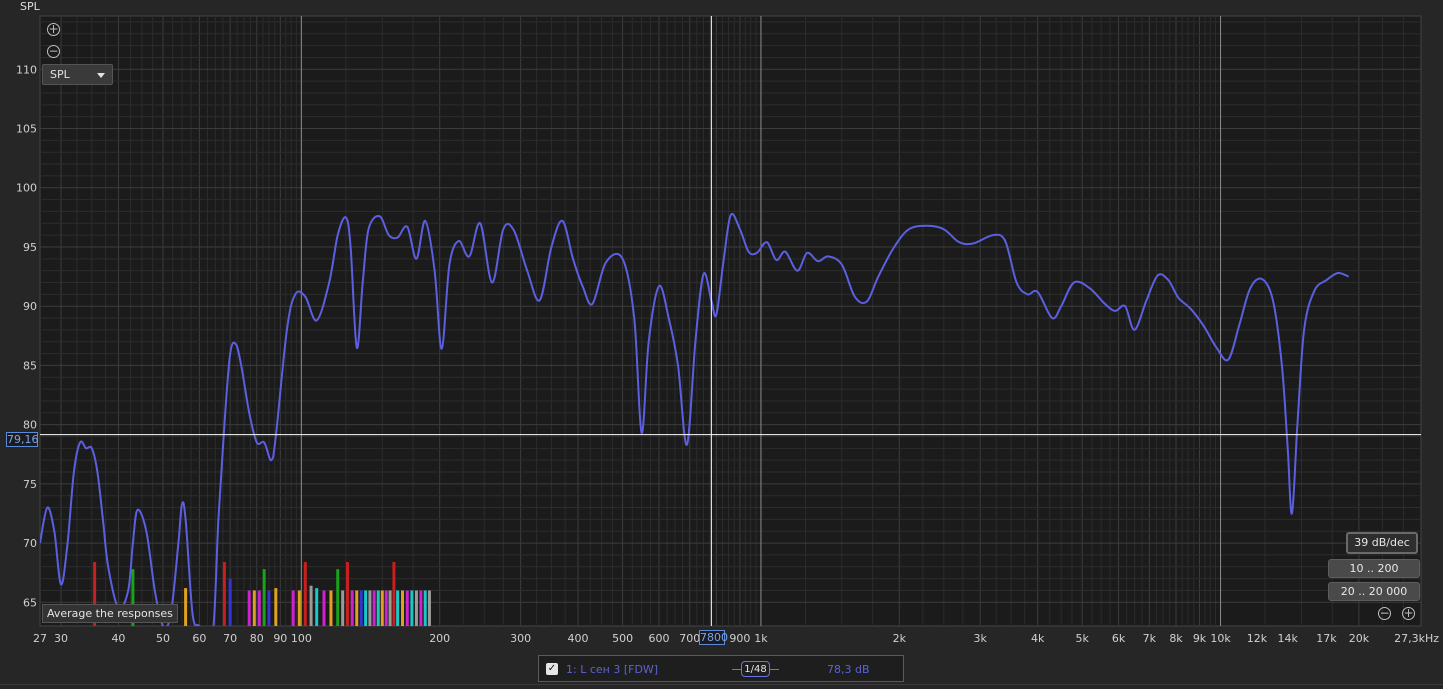 The image size is (1443, 689). Describe the element at coordinates (118, 638) in the screenshot. I see `x-tick-label: 40` at that location.